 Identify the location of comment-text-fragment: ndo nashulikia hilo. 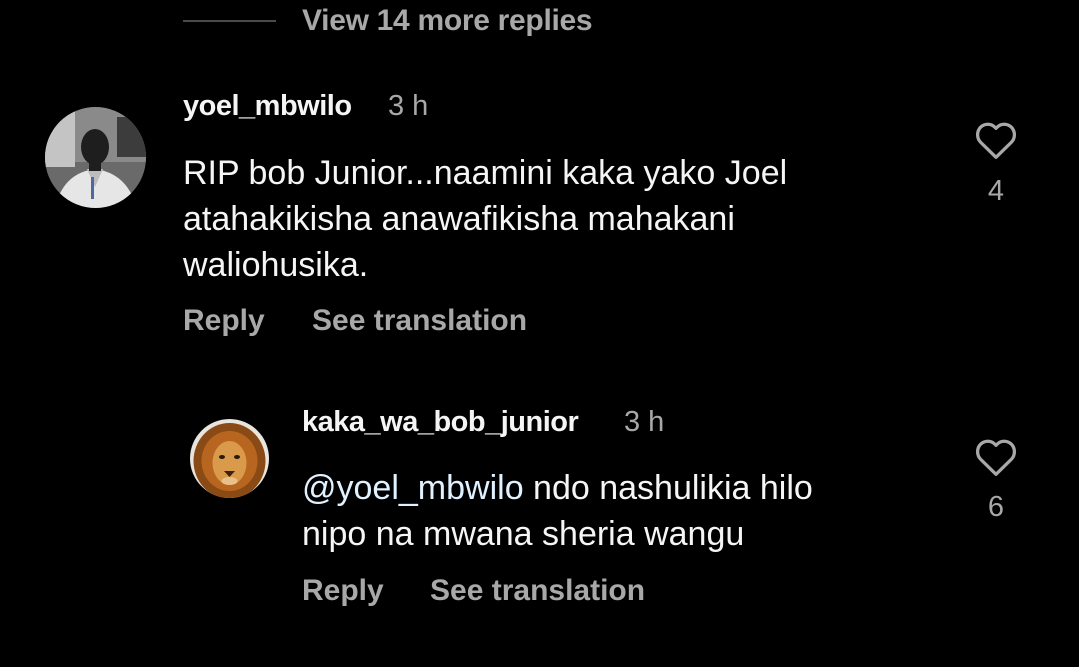
(668, 488).